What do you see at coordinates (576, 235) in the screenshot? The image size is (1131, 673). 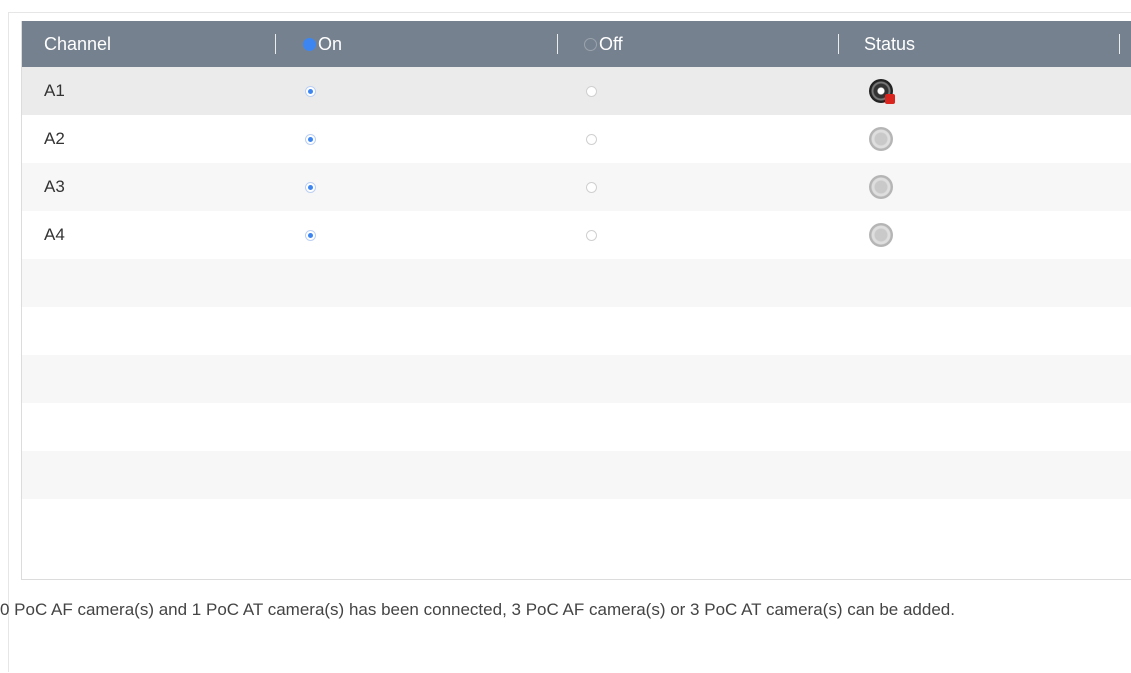 I see `table-row: A4` at bounding box center [576, 235].